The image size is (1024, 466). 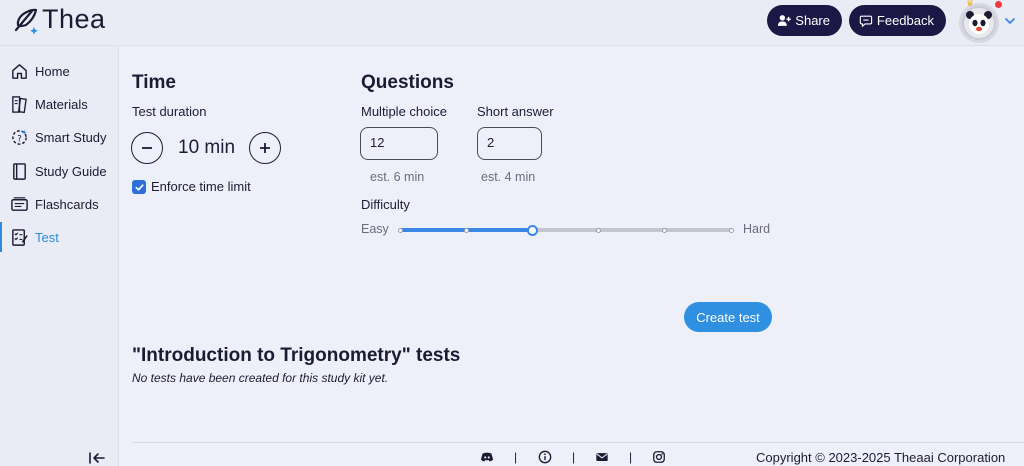 I want to click on feedback-button: Feedback, so click(x=897, y=20).